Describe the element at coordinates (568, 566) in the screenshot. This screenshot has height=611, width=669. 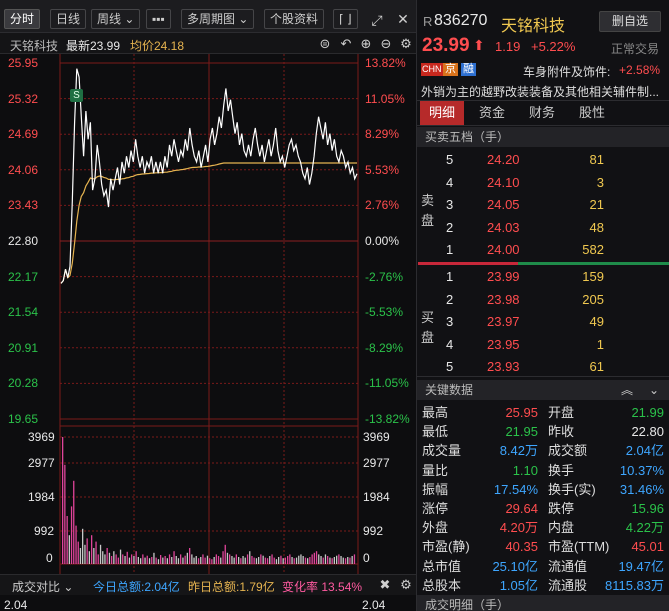
I see `key-label: 流通值` at that location.